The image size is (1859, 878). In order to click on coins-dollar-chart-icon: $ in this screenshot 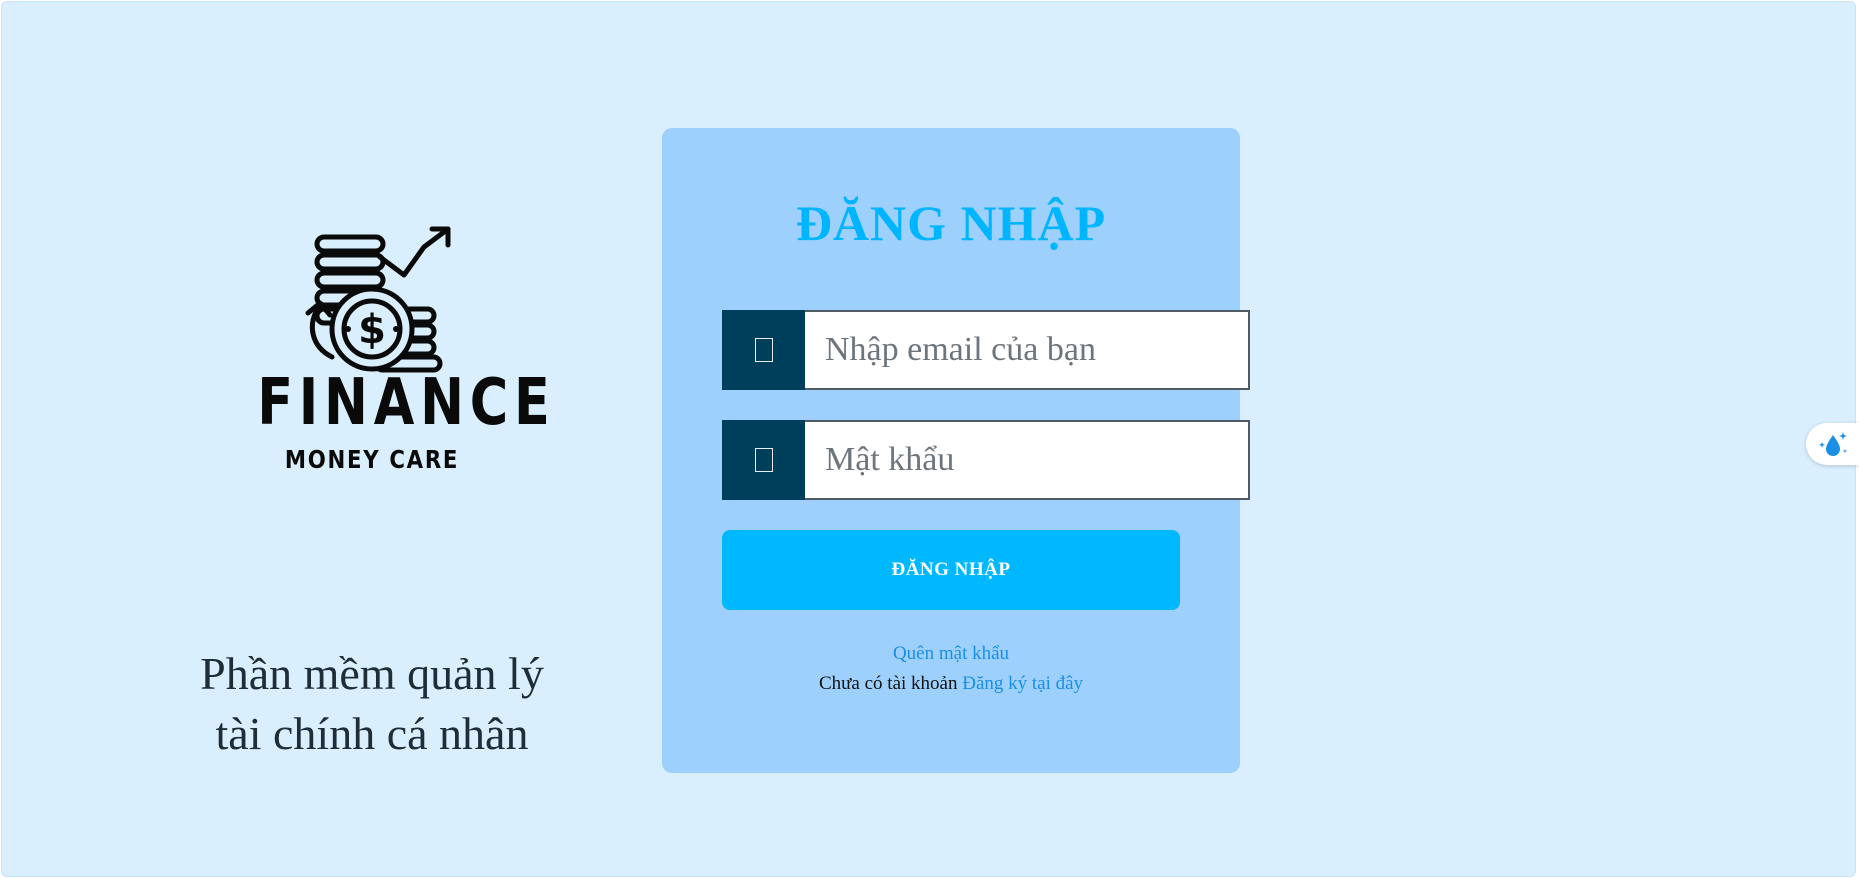, I will do `click(378, 299)`.